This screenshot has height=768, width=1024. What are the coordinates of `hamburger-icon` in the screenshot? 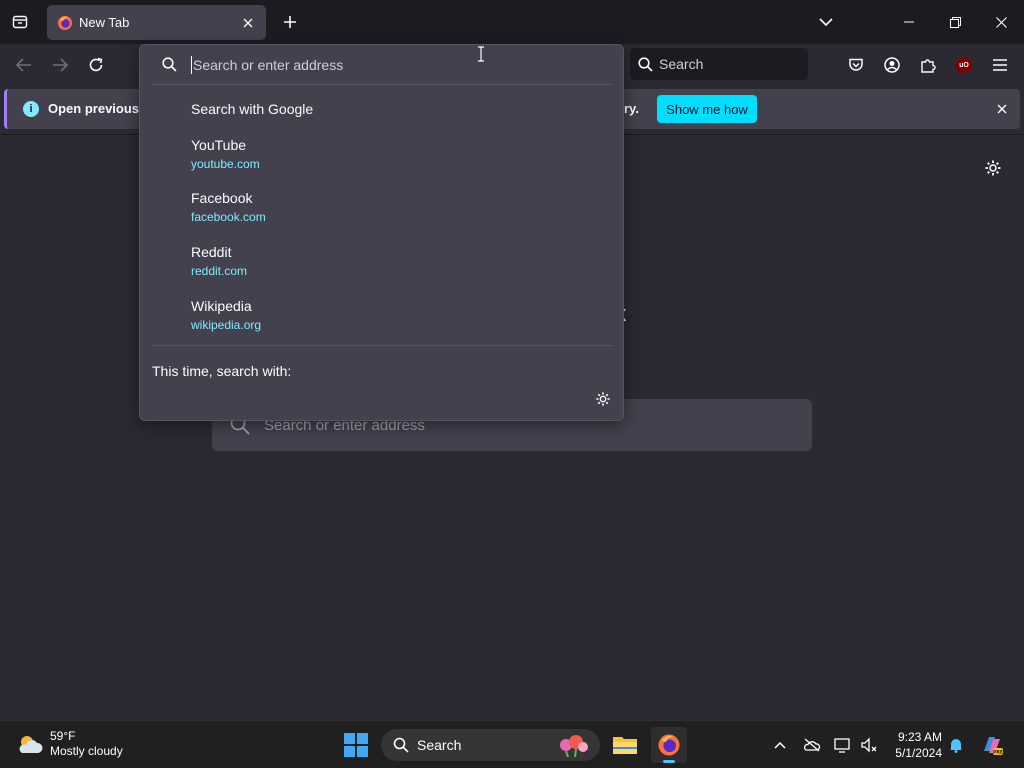 It's located at (1000, 65).